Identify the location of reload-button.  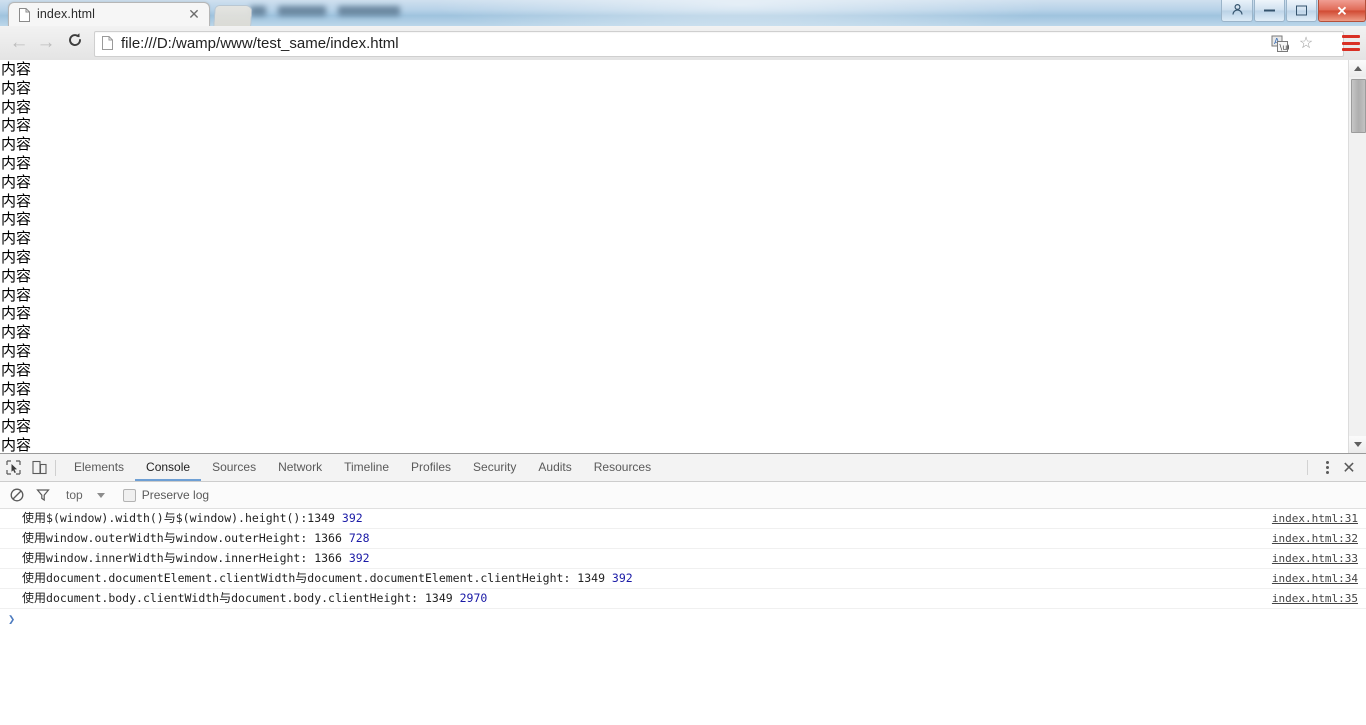
(75, 43).